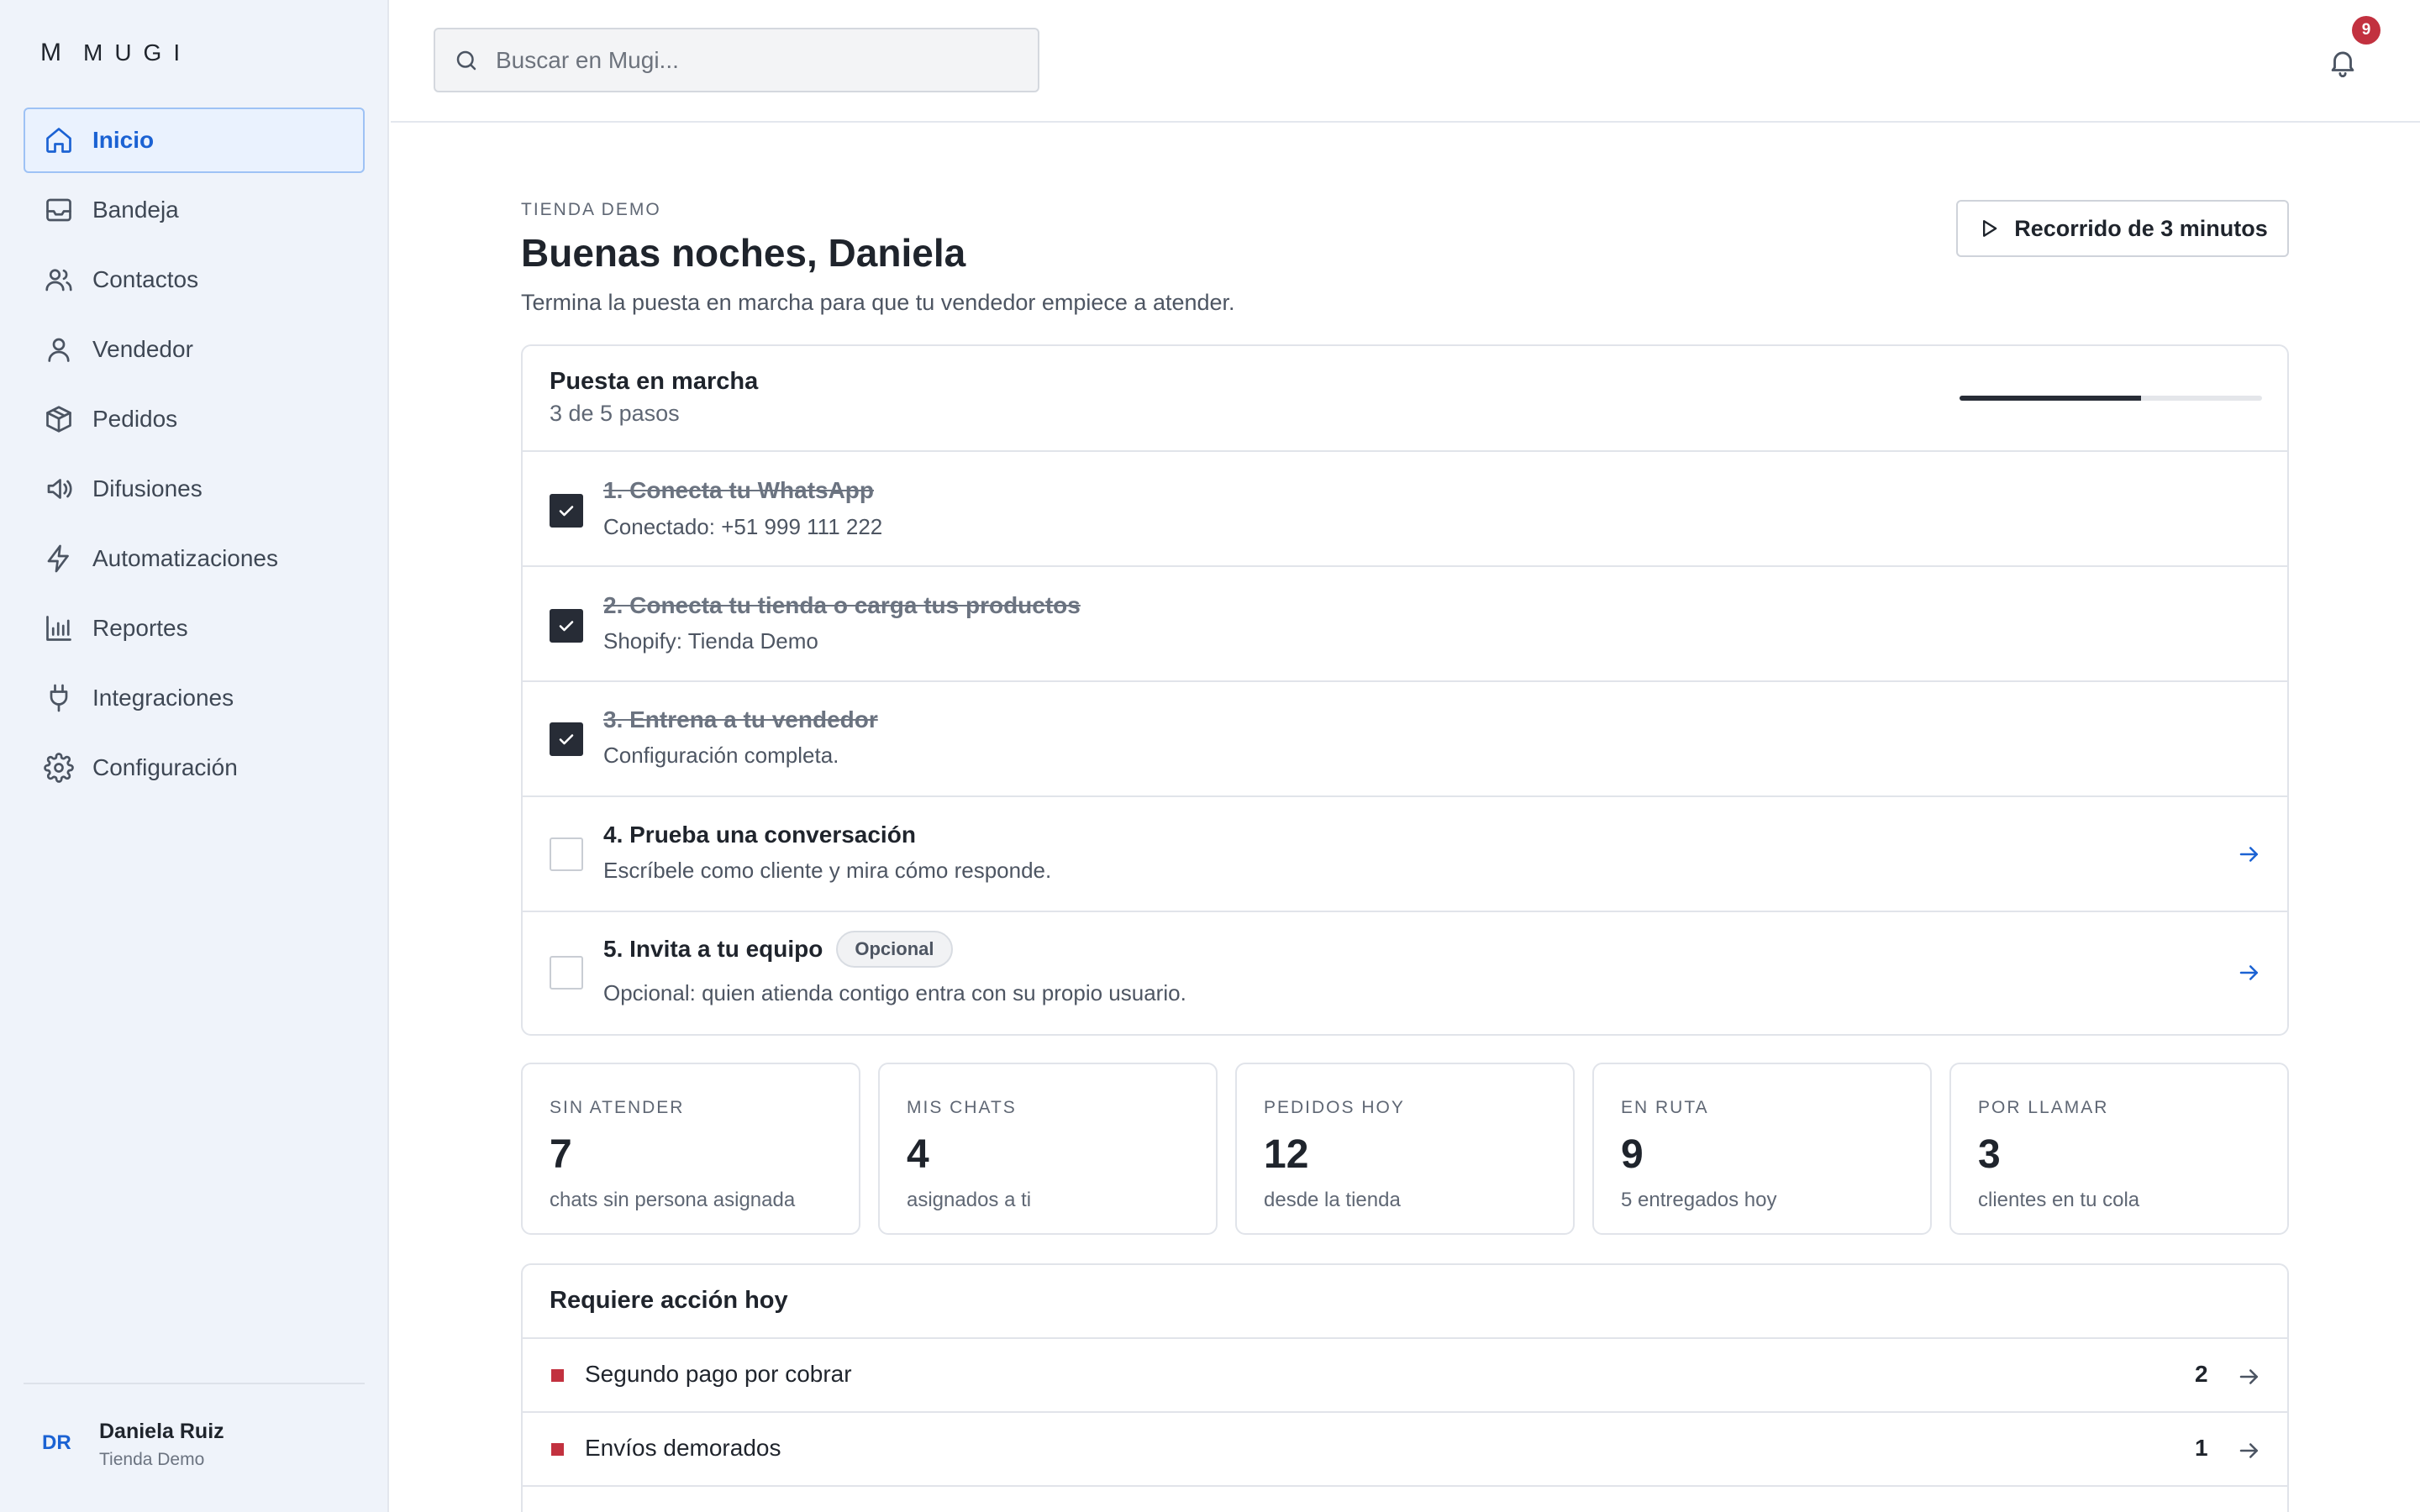  I want to click on stat-card-en-ruta: EN RUTA 9 5 entregados hoy, so click(1762, 1149).